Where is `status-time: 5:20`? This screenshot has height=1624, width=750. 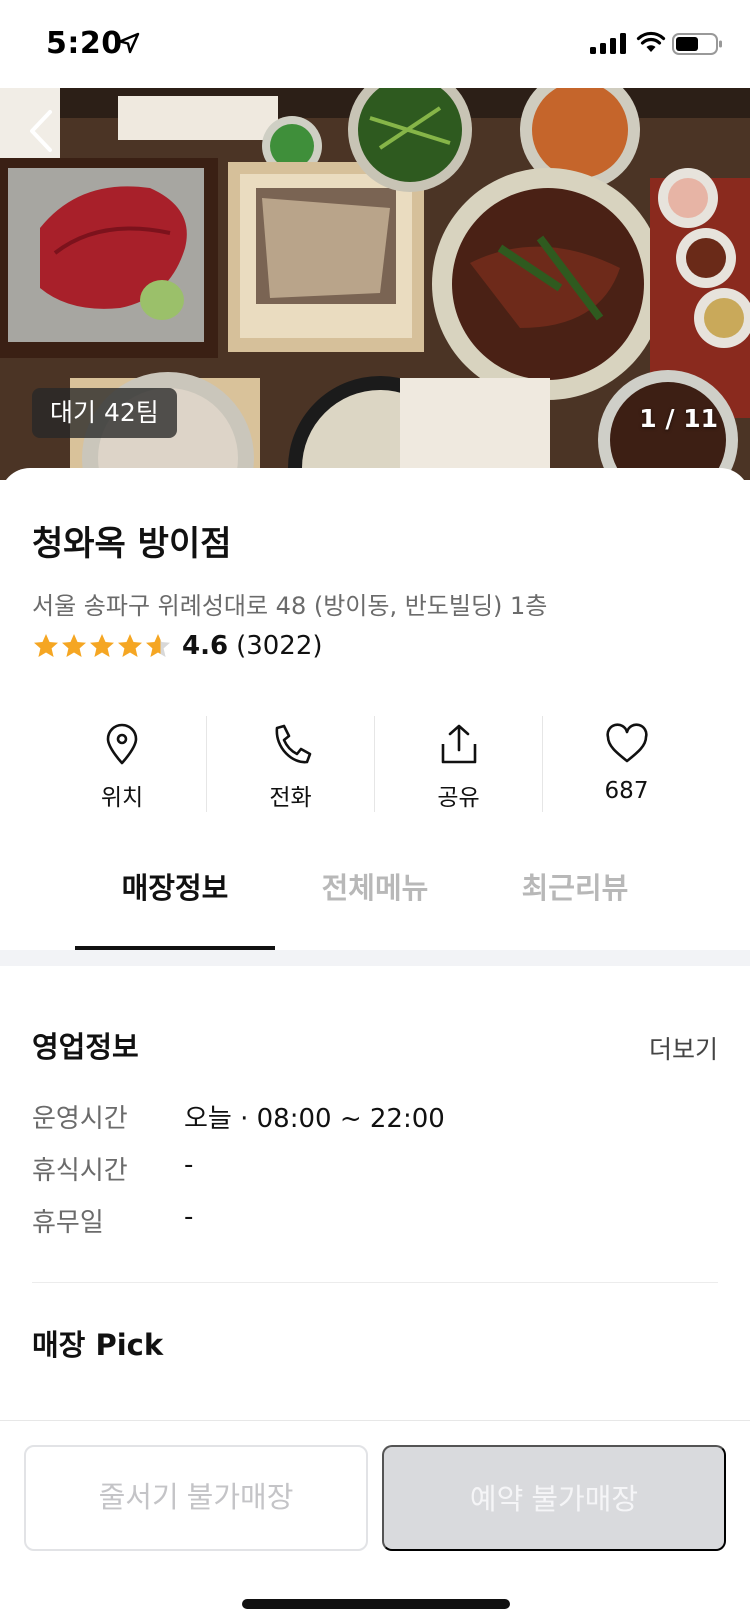
status-time: 5:20 is located at coordinates (84, 43).